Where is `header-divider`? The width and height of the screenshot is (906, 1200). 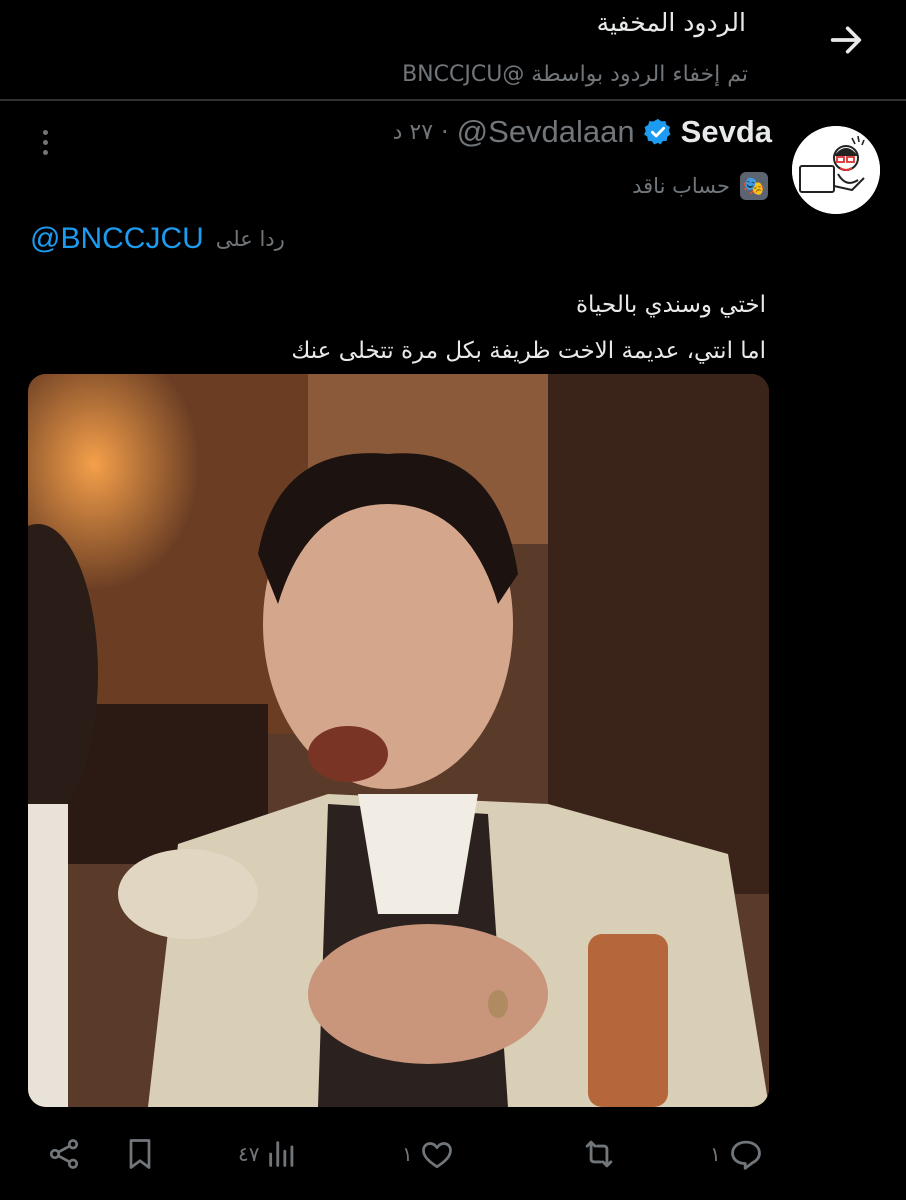
header-divider is located at coordinates (453, 100).